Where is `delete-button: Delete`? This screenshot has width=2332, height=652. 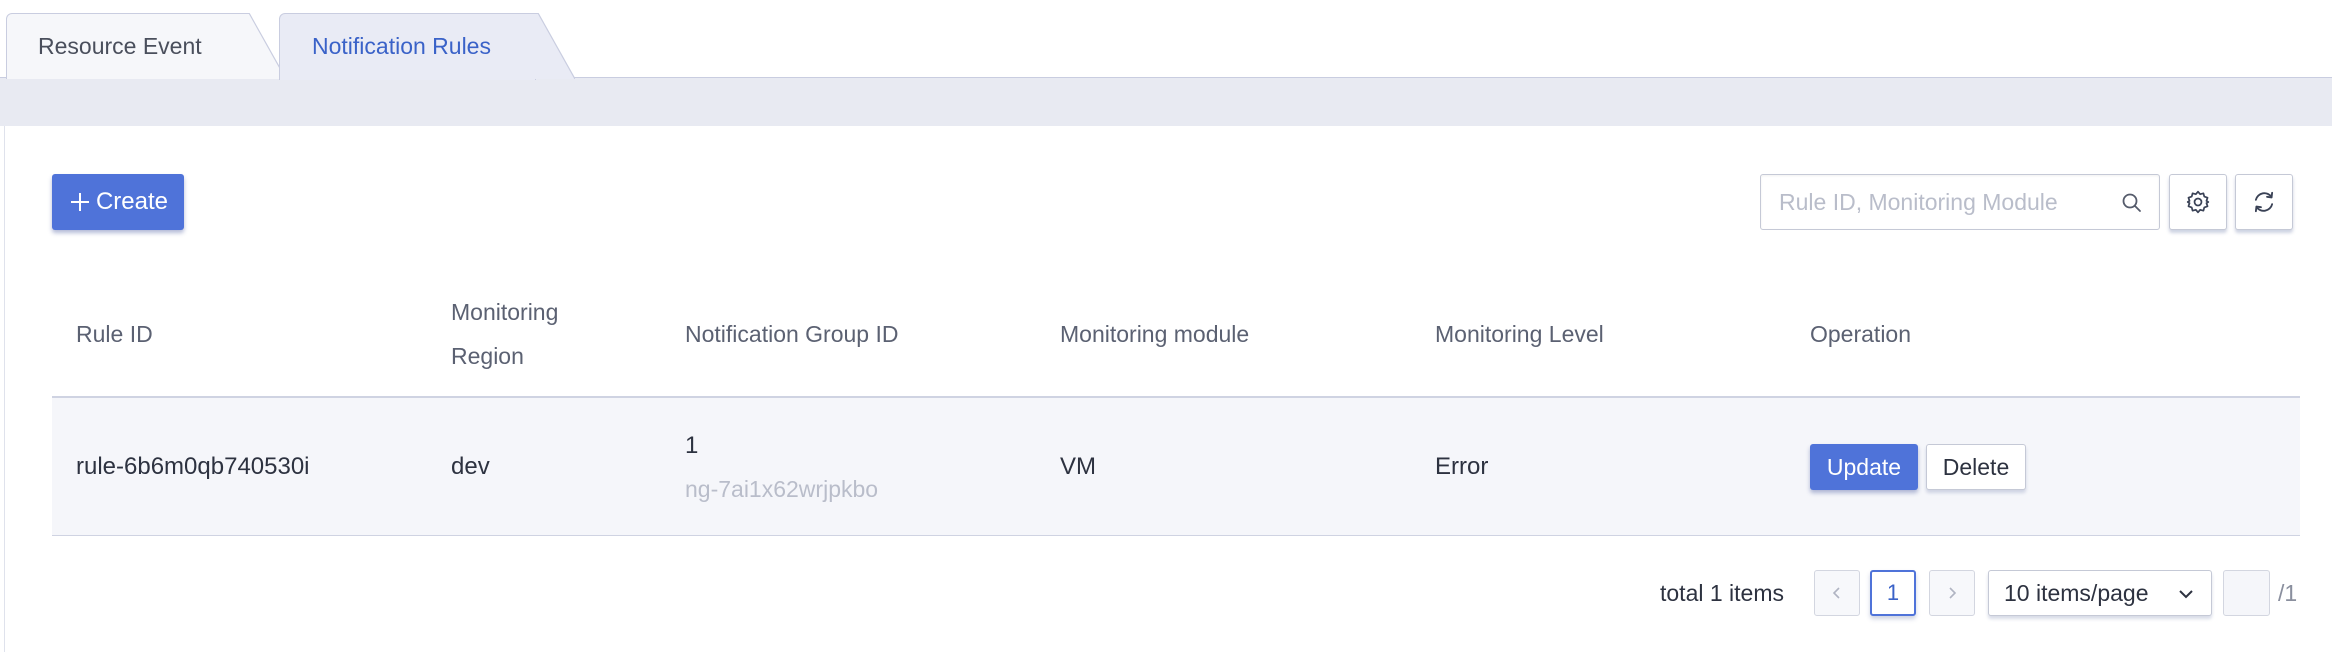 delete-button: Delete is located at coordinates (1976, 467).